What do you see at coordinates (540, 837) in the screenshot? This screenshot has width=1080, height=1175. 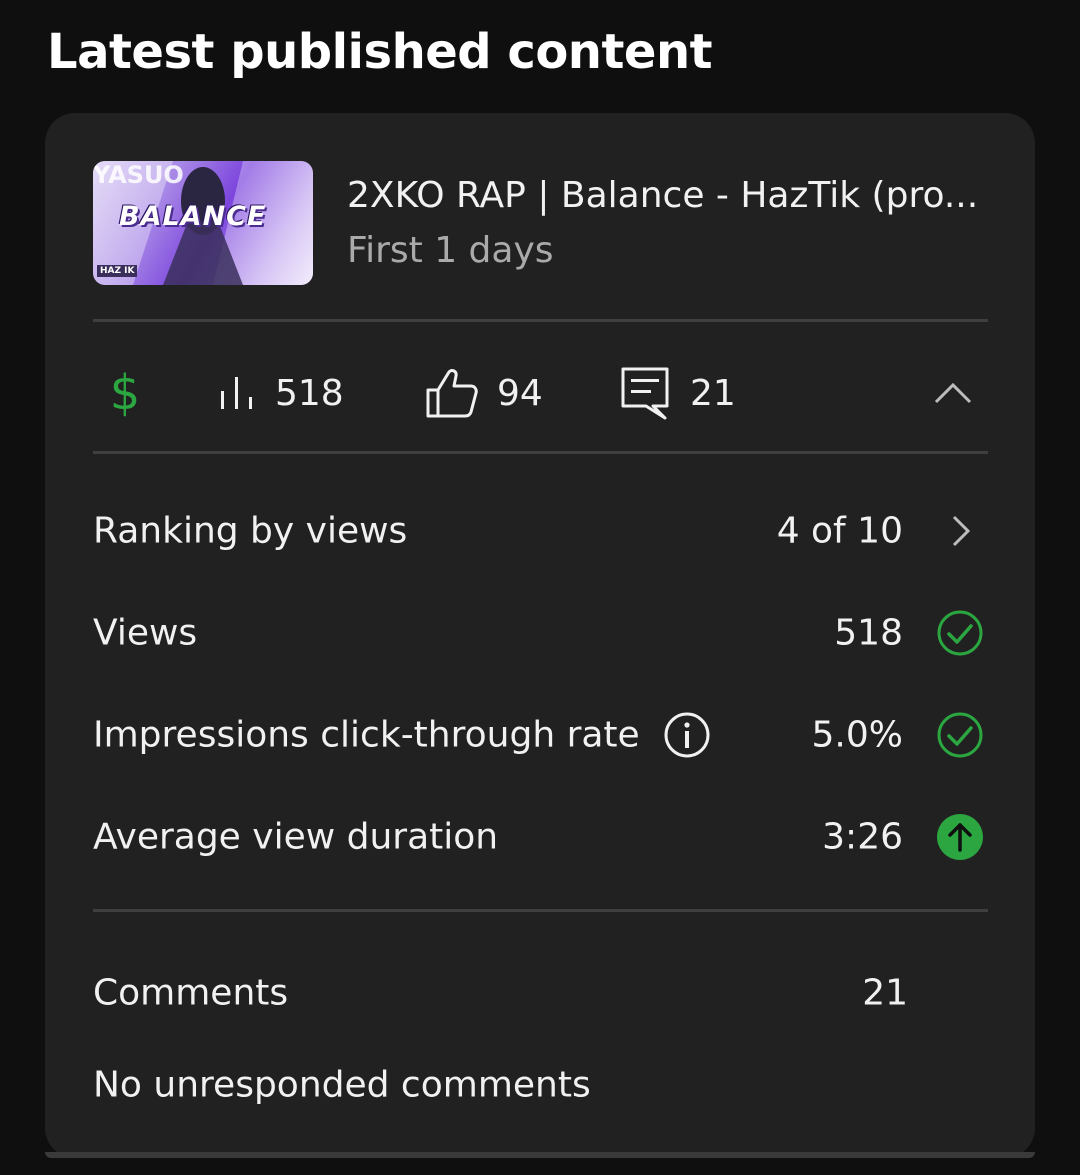 I see `avg-view-duration-row: Average view duration 3:26` at bounding box center [540, 837].